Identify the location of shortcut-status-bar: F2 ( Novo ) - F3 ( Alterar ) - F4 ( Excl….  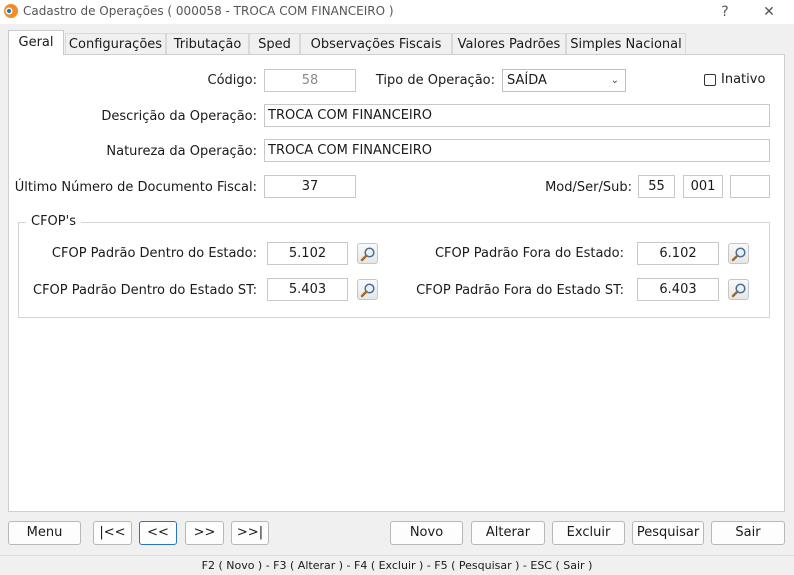
(397, 565).